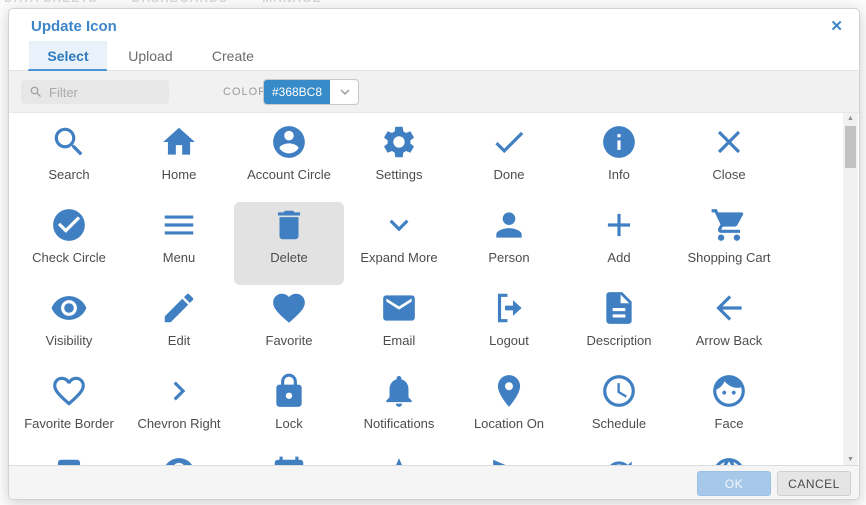 This screenshot has width=866, height=505. Describe the element at coordinates (50, 2) in the screenshot. I see `bg-nav-item: DATA SHEETS` at that location.